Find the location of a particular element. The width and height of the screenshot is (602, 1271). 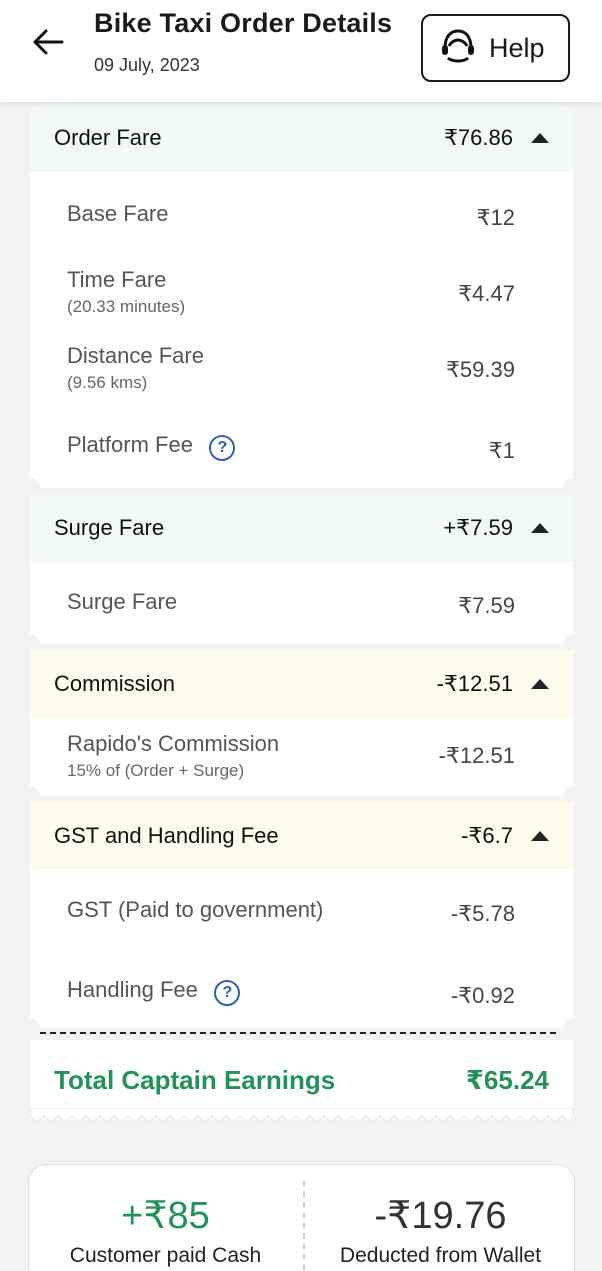

fare-sublabel: (20.33 minutes) is located at coordinates (126, 306).